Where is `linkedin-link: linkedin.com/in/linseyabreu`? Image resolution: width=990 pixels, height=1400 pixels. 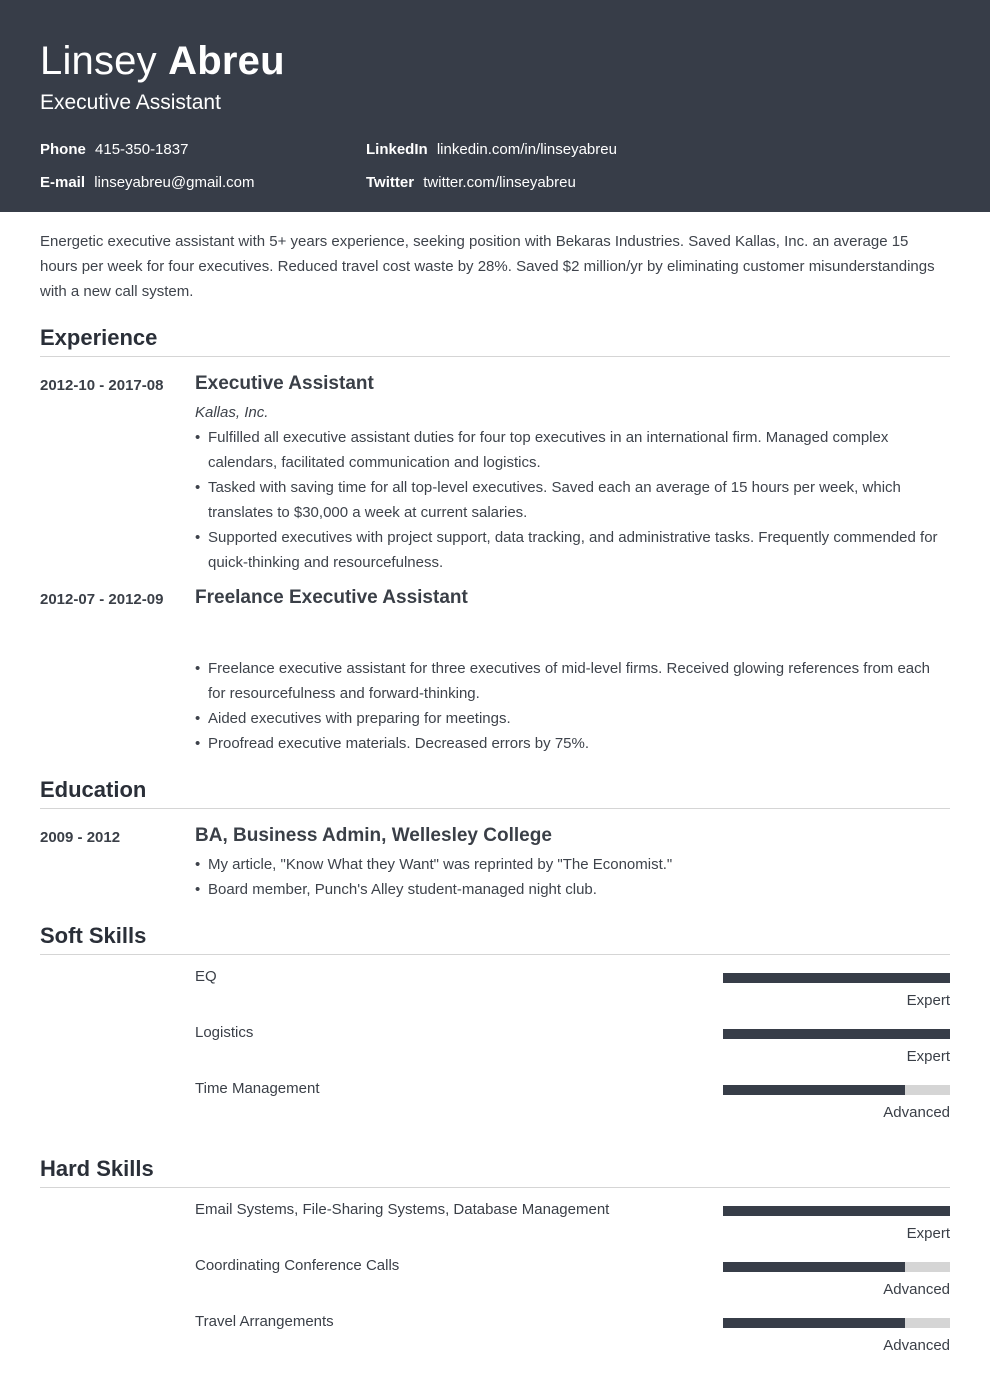 linkedin-link: linkedin.com/in/linseyabreu is located at coordinates (527, 149).